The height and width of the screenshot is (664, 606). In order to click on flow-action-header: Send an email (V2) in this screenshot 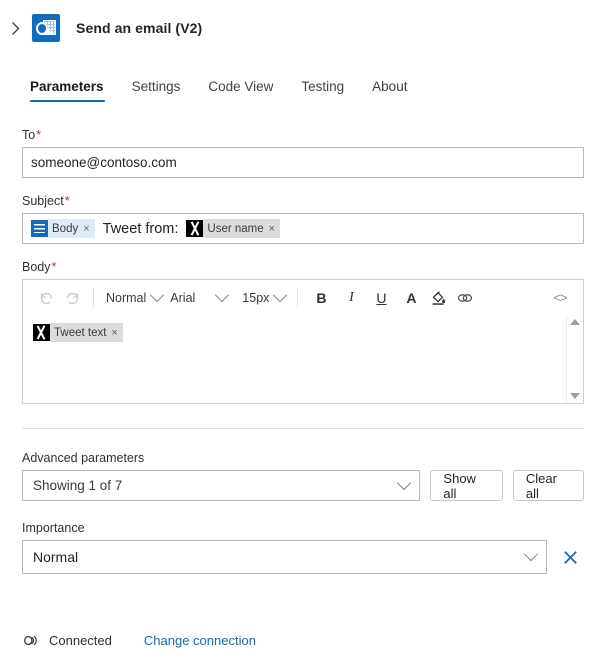, I will do `click(303, 22)`.